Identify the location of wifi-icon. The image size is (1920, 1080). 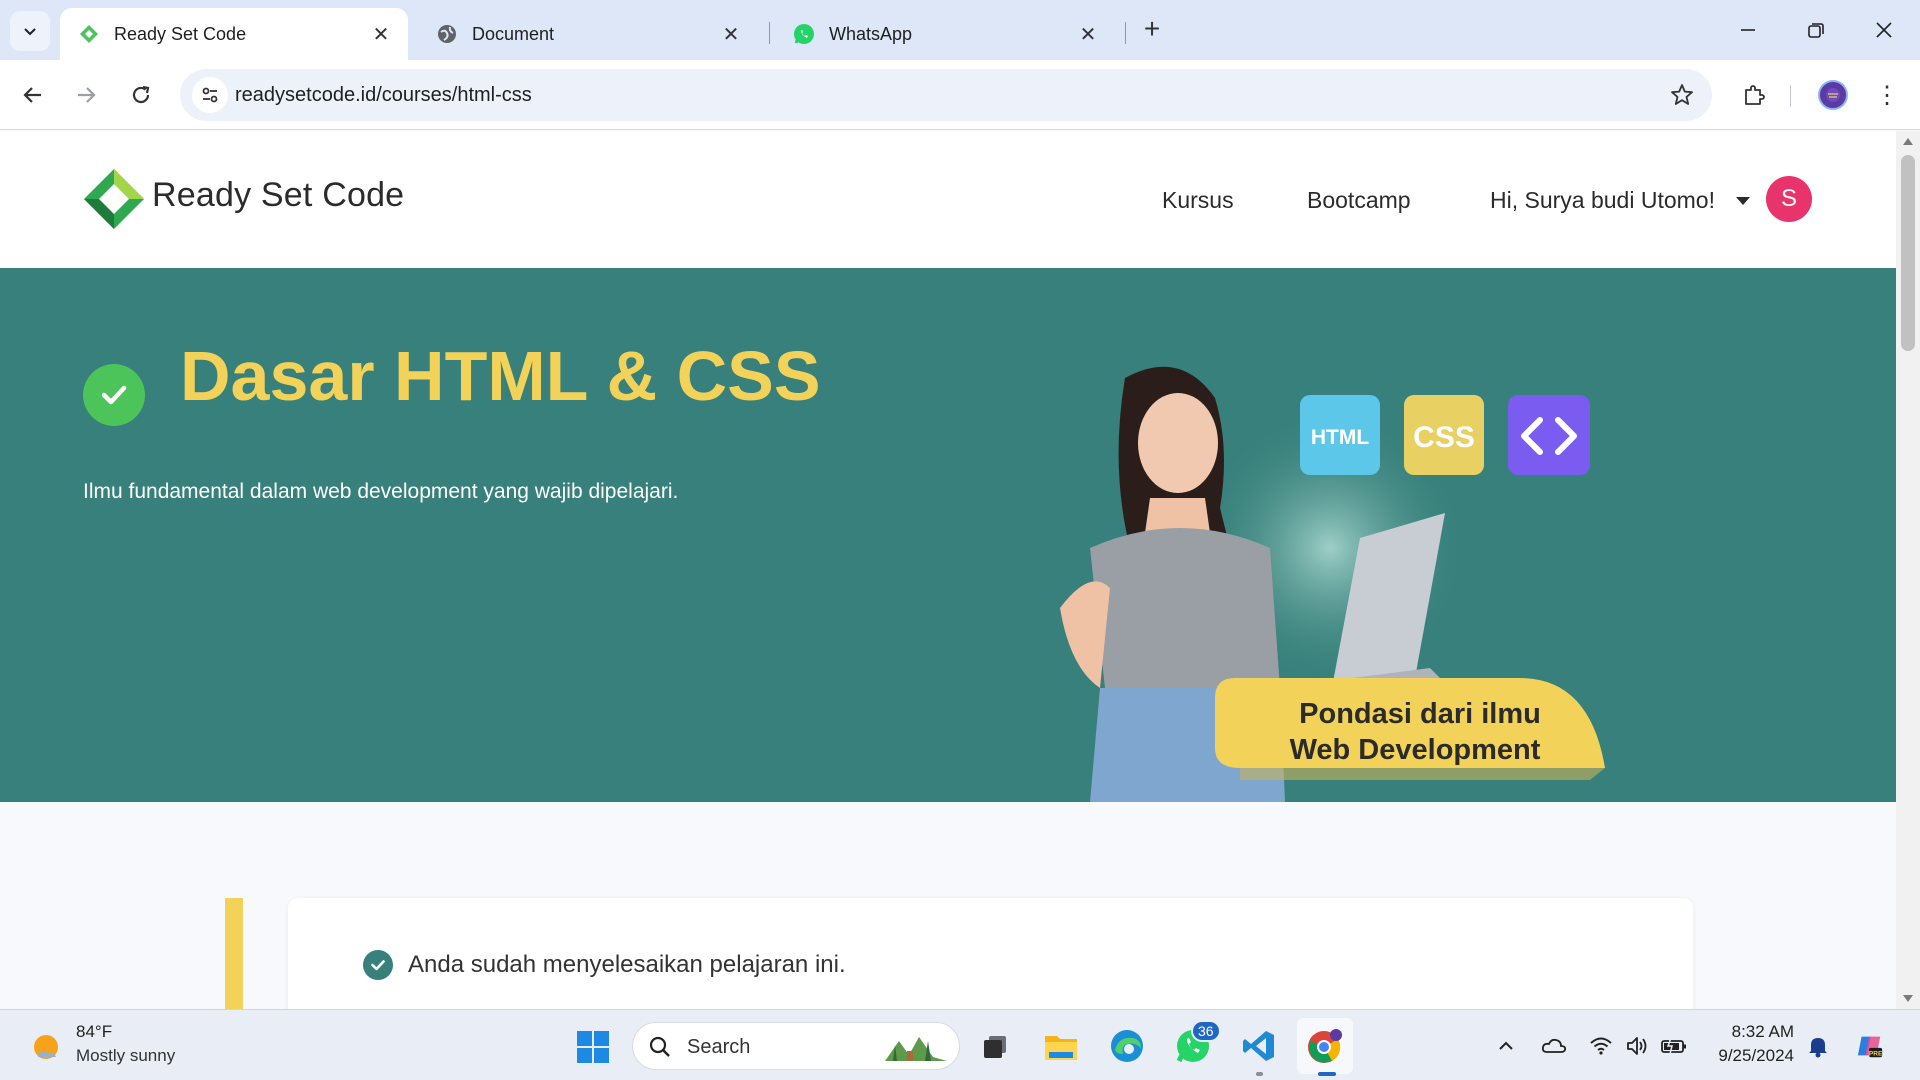
(1601, 1046).